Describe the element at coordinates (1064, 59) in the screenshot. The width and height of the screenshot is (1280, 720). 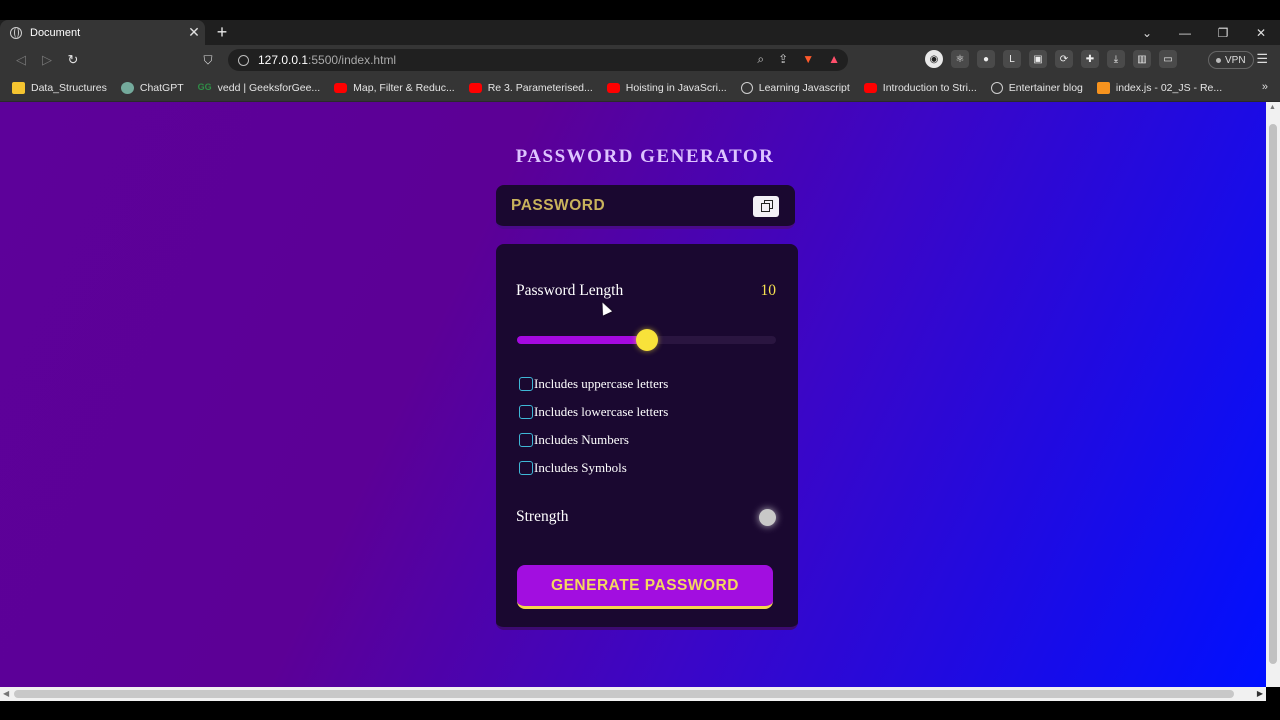
I see `refresh-extension-icon: ⟳` at that location.